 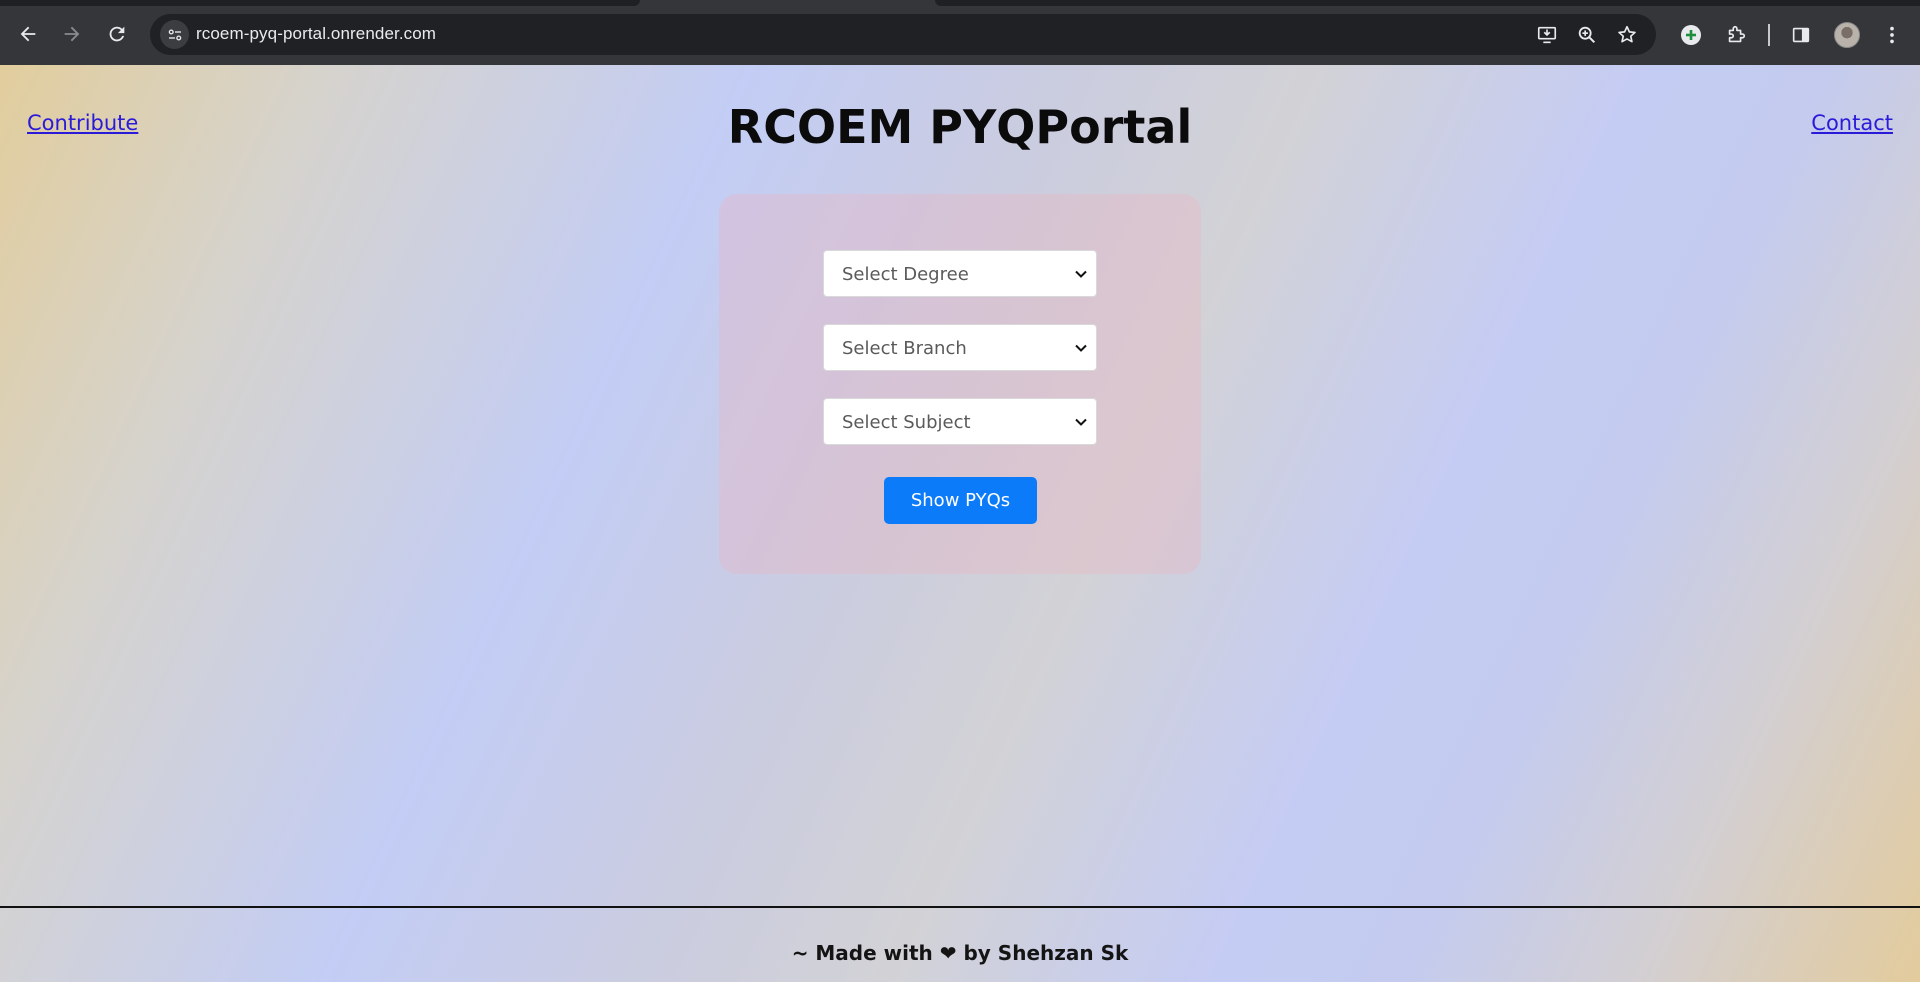 I want to click on address-bar: rcoem-pyq-portal.onrender.com, so click(x=903, y=34).